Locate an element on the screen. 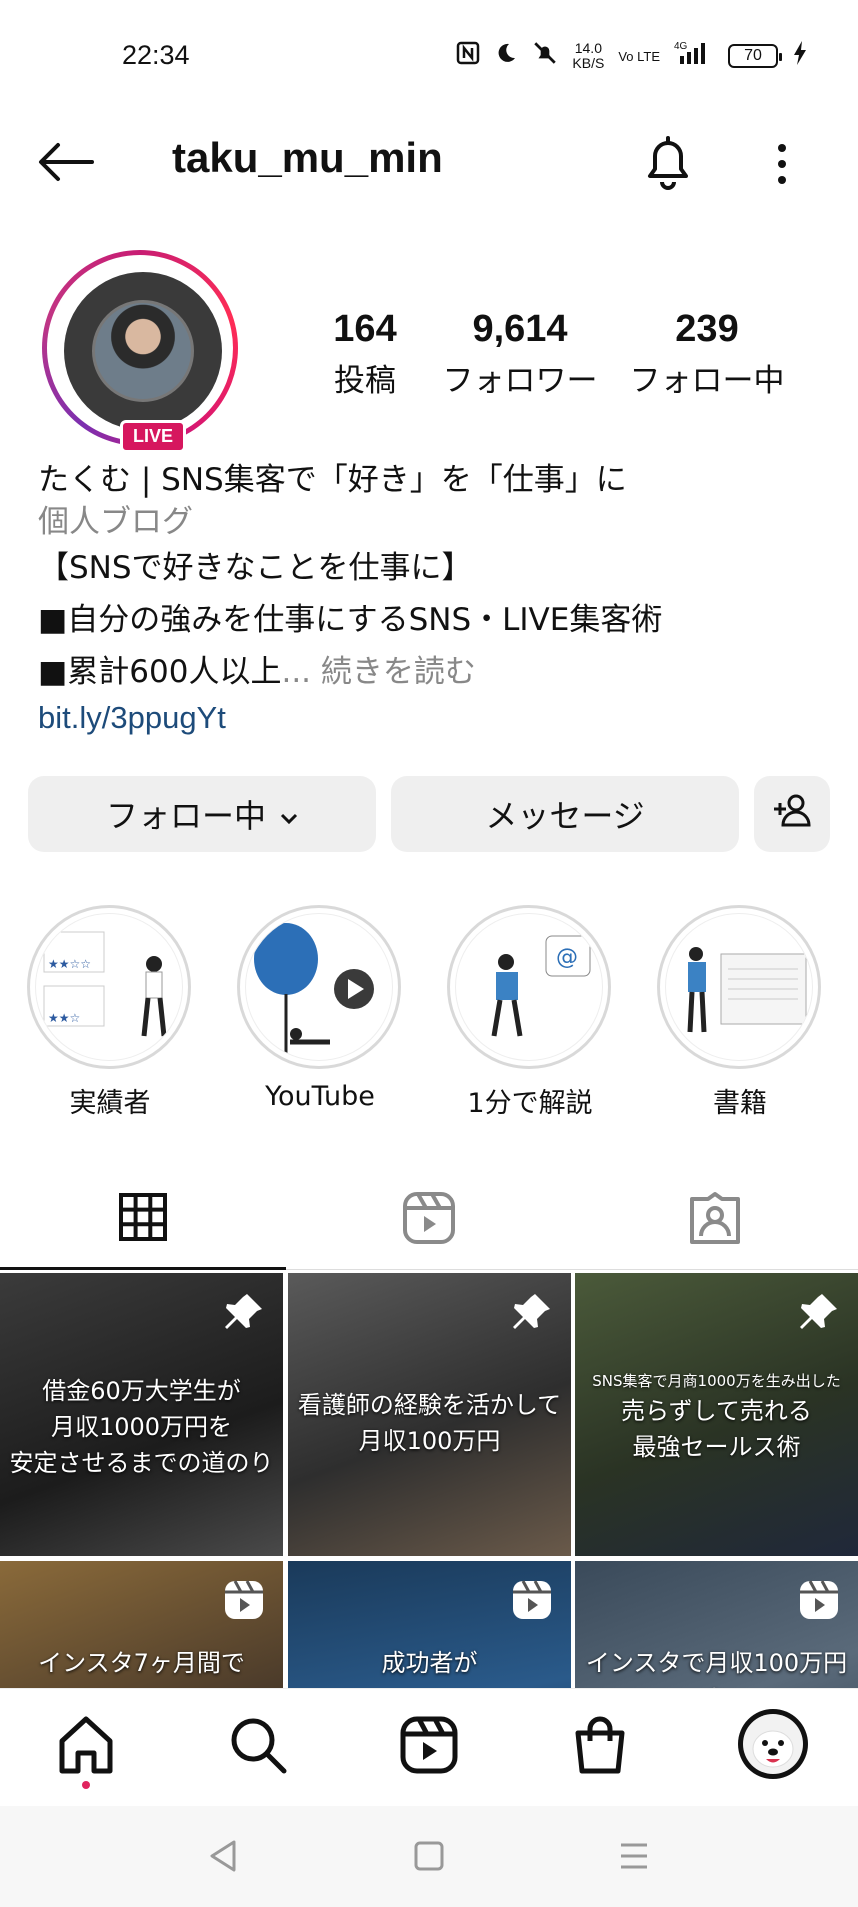 This screenshot has height=1907, width=858. home-nav-icon is located at coordinates (429, 1858).